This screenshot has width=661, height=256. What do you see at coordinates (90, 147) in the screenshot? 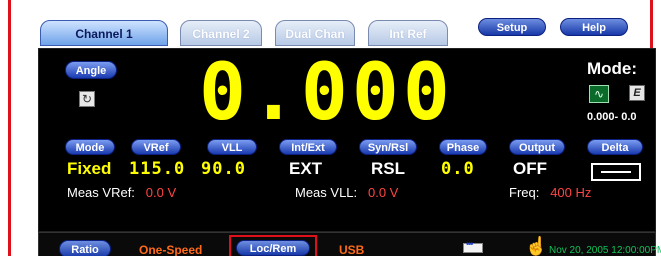
I see `mode-button: Mode` at bounding box center [90, 147].